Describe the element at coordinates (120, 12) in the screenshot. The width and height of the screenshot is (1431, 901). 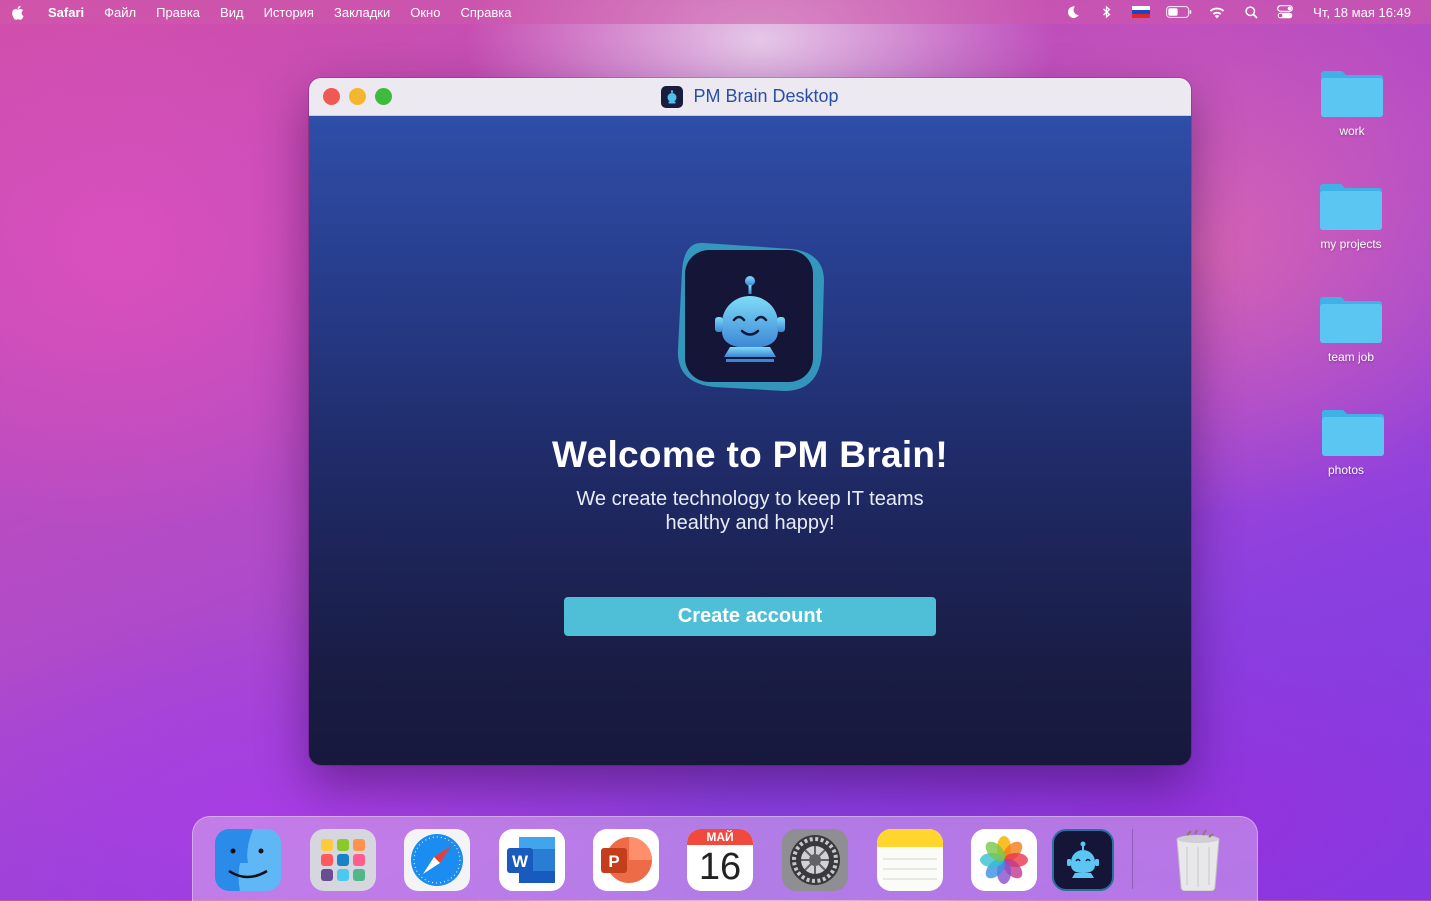
I see `menu-file: Файл` at that location.